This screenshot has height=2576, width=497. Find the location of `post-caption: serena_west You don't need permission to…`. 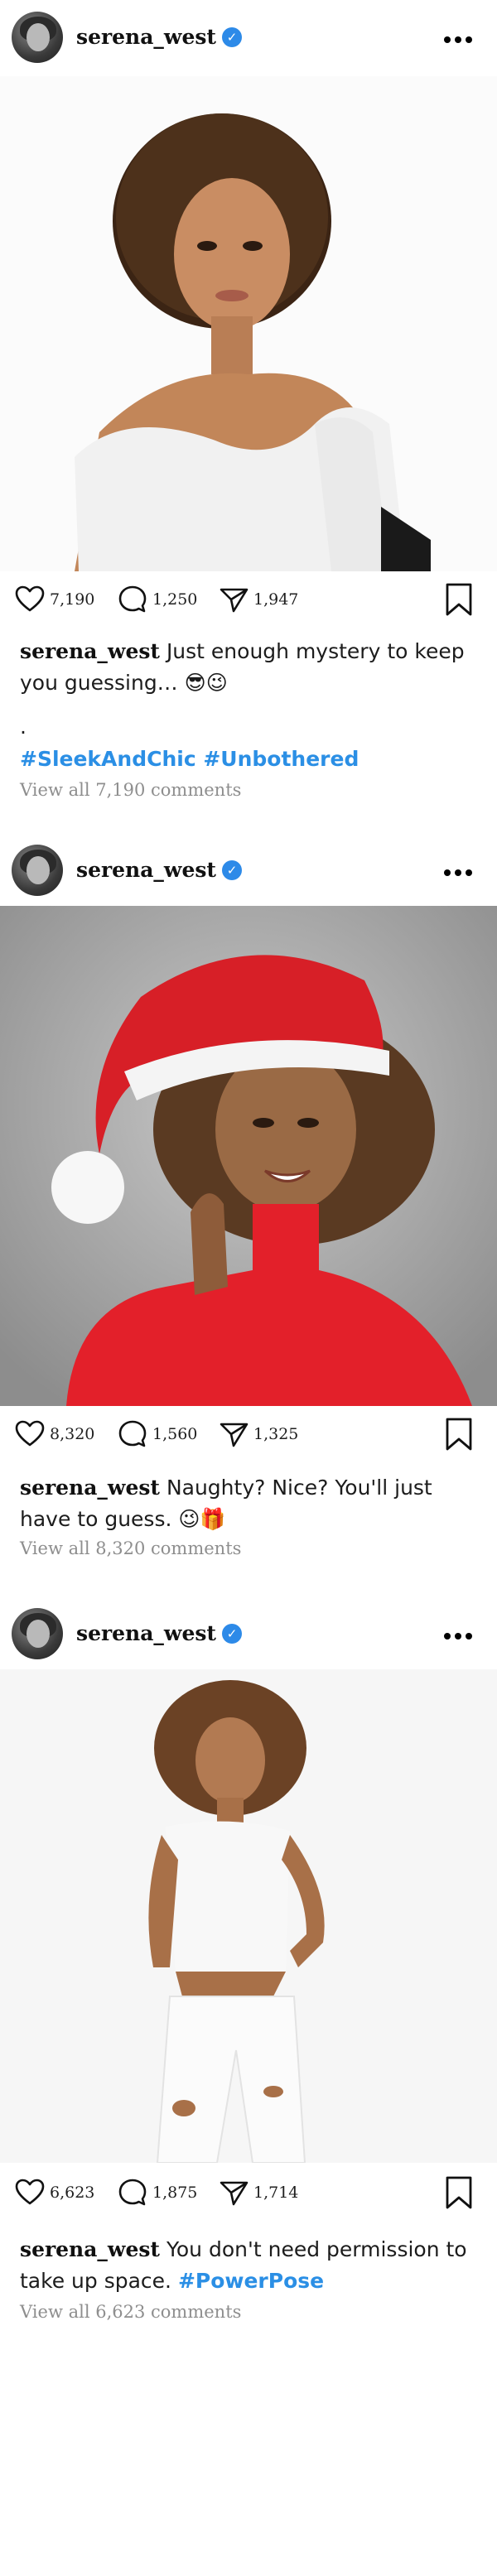

post-caption: serena_west You don't need permission to… is located at coordinates (252, 2265).